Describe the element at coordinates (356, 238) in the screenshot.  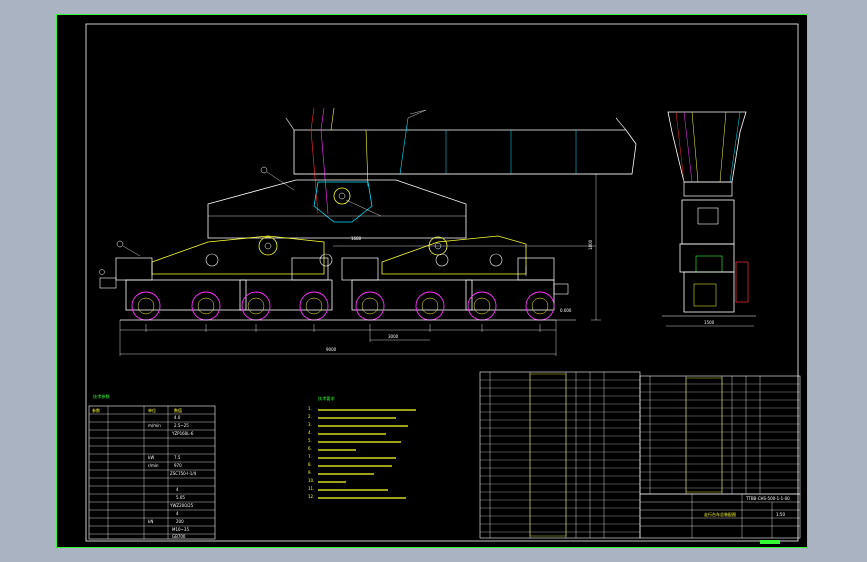
I see `axle-spacing-dim: 1680` at that location.